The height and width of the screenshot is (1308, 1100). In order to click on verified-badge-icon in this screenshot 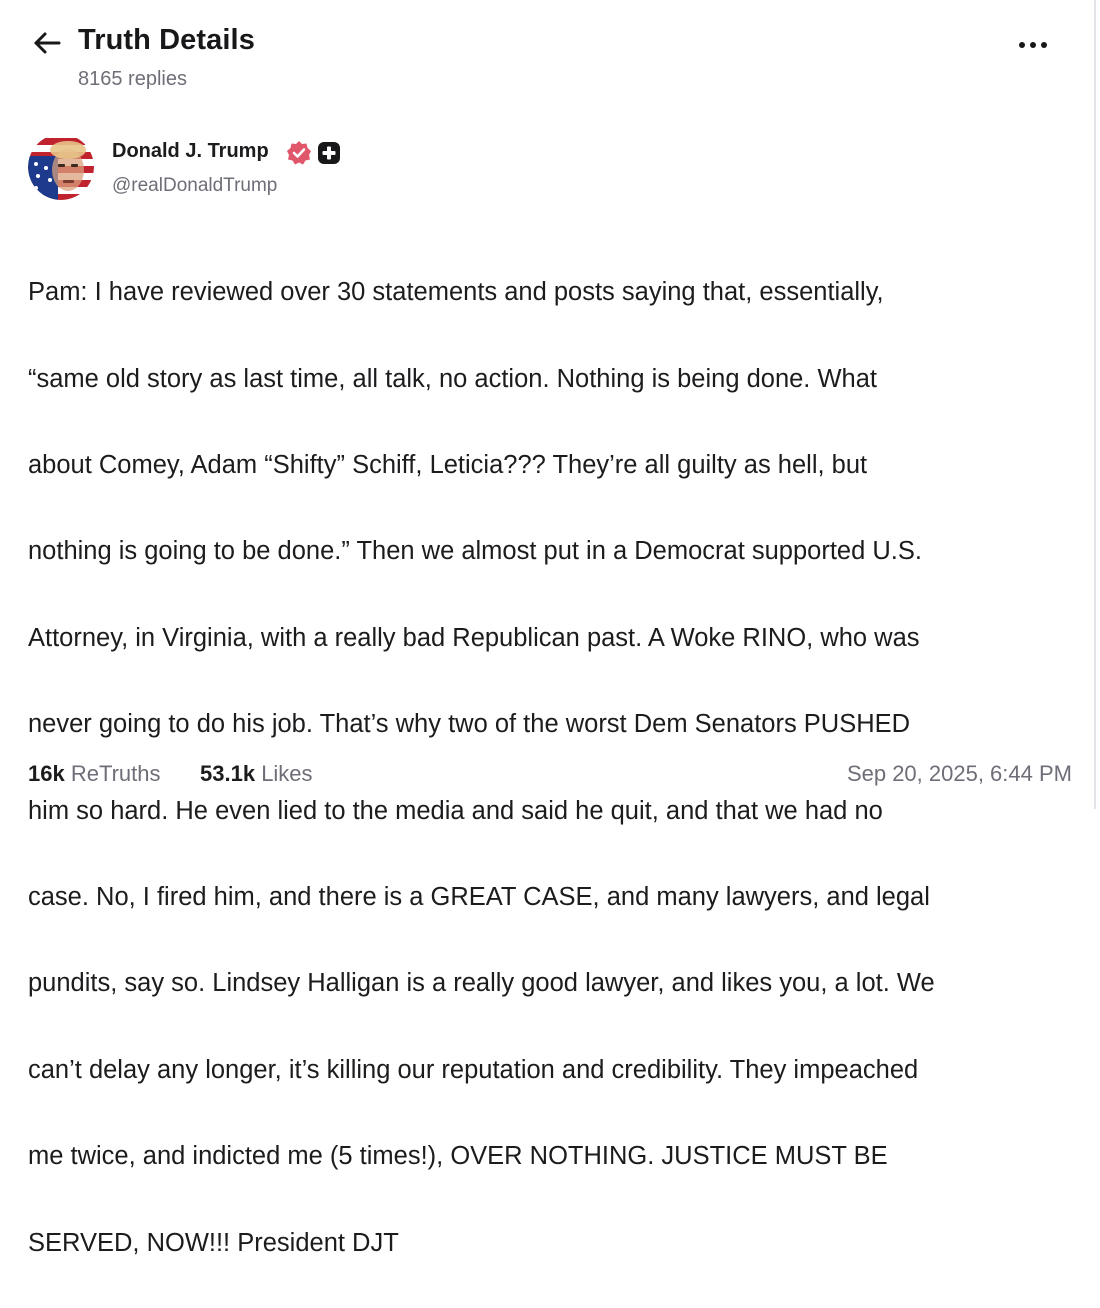, I will do `click(299, 153)`.